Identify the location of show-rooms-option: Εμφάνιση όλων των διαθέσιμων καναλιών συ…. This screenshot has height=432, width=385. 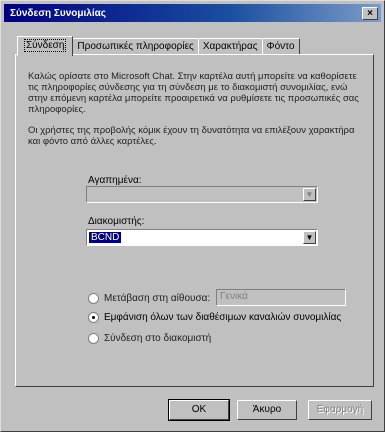
(214, 317).